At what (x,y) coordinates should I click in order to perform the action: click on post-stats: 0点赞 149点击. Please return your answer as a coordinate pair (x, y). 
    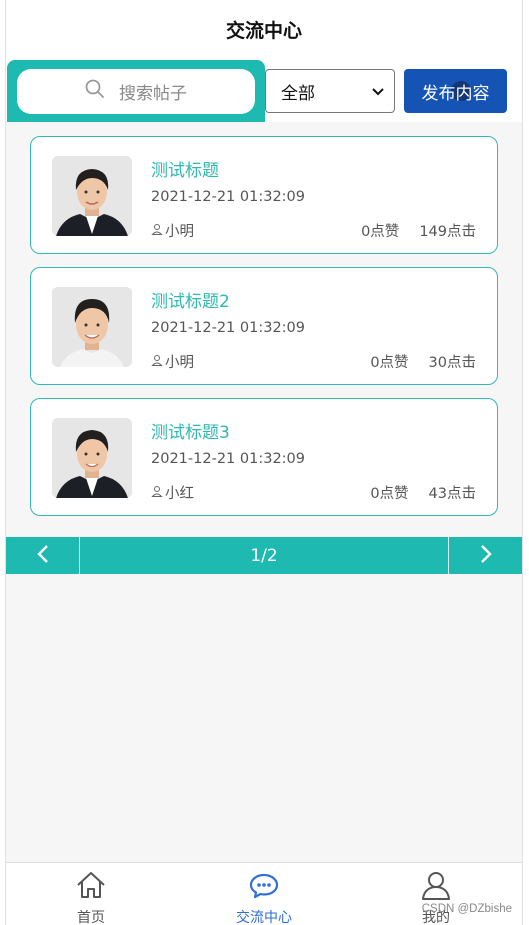
    Looking at the image, I should click on (418, 230).